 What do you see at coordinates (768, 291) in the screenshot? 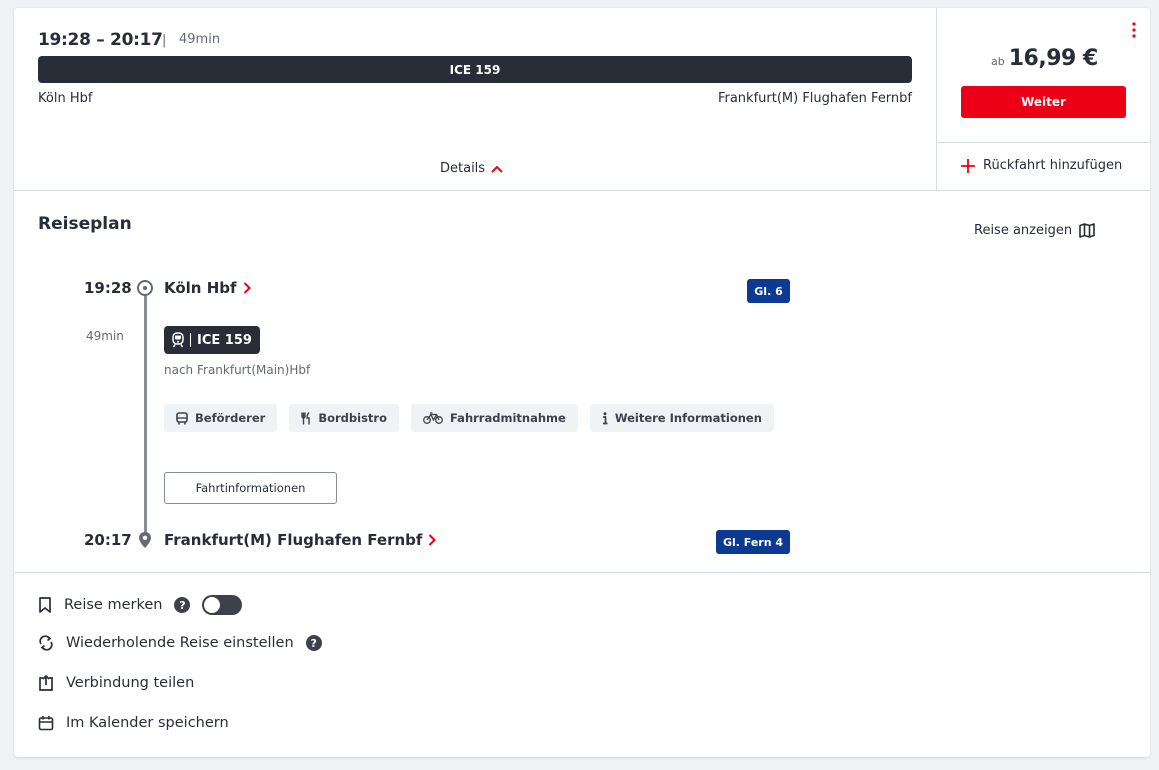
I see `departure-platform-badge: Gl. 6` at bounding box center [768, 291].